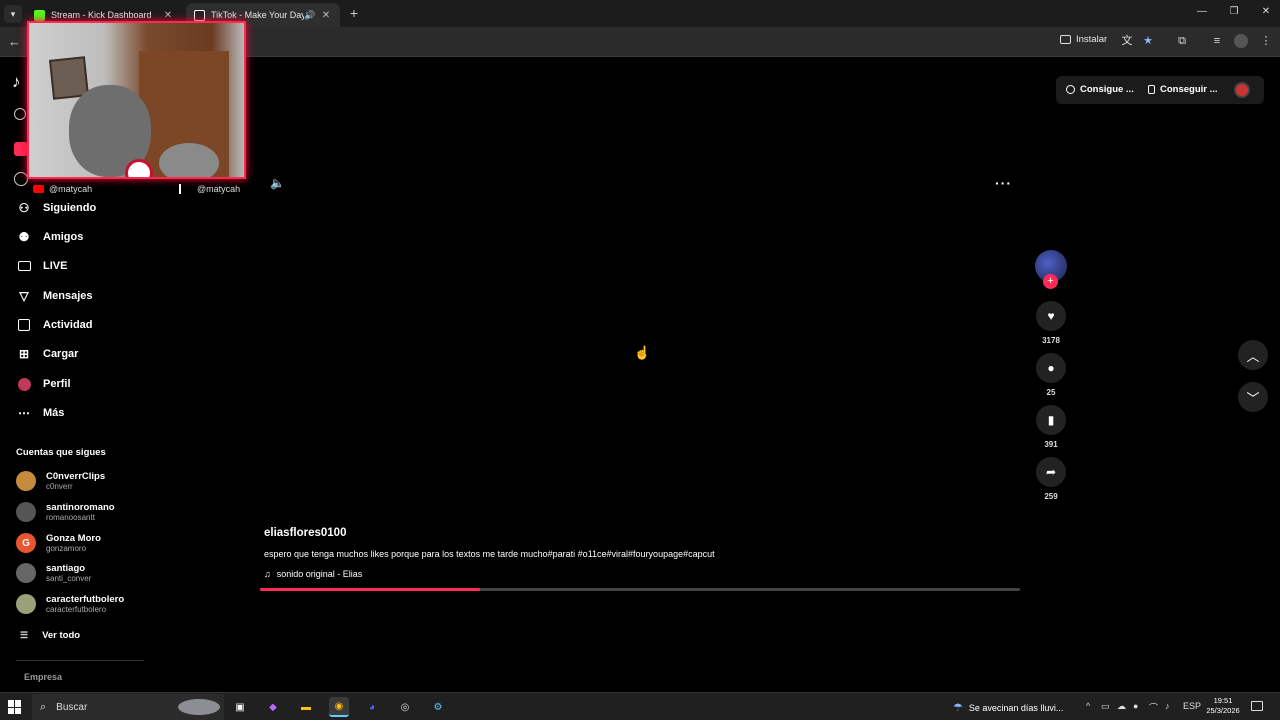  Describe the element at coordinates (1234, 11) in the screenshot. I see `restore-icon: ❐` at that location.